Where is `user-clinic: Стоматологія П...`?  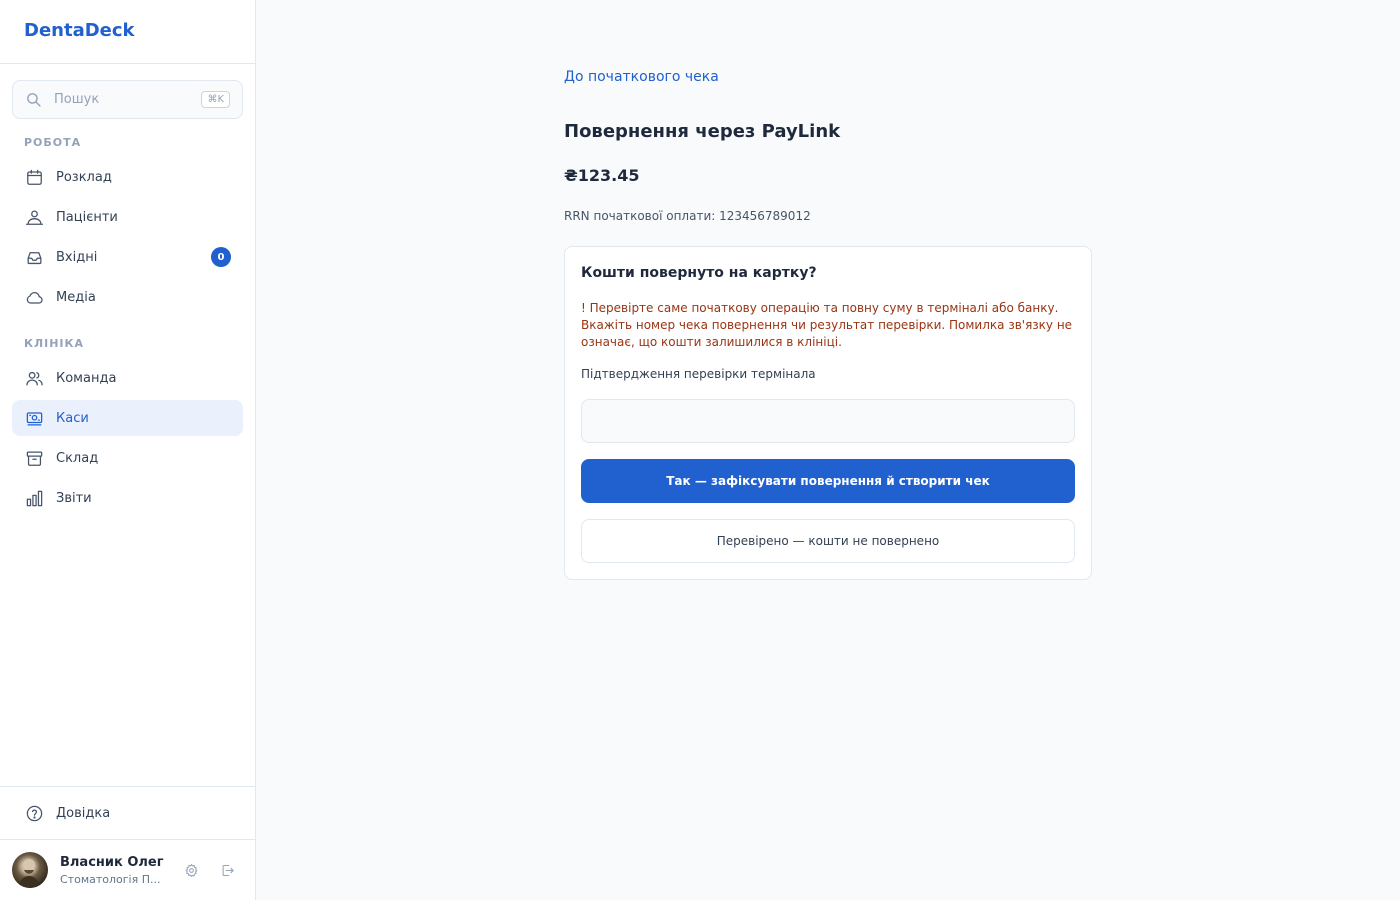
user-clinic: Стоматологія П... is located at coordinates (110, 879).